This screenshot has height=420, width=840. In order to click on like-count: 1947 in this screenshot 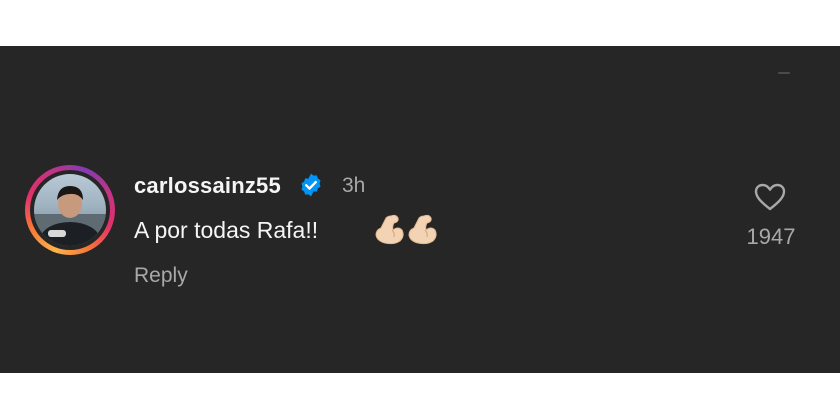, I will do `click(771, 236)`.